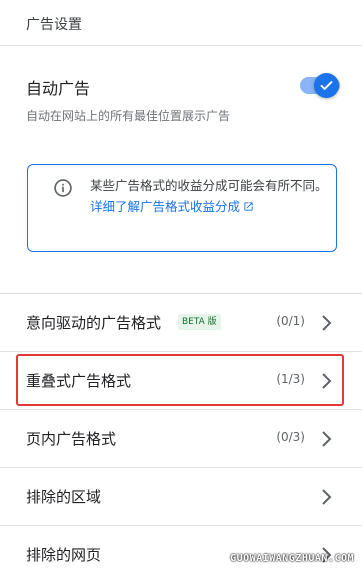 This screenshot has width=362, height=575. Describe the element at coordinates (209, 185) in the screenshot. I see `info-text: 某些广告格式的收益分成可能会有所不同。` at that location.